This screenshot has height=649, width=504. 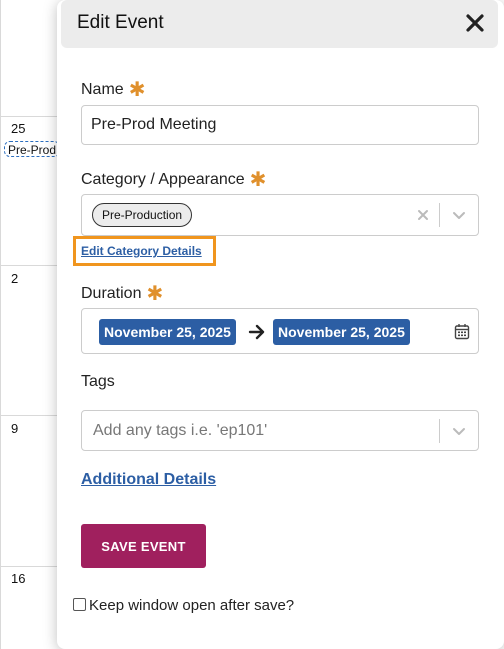 What do you see at coordinates (32, 149) in the screenshot?
I see `calendar-event: Pre-Prod` at bounding box center [32, 149].